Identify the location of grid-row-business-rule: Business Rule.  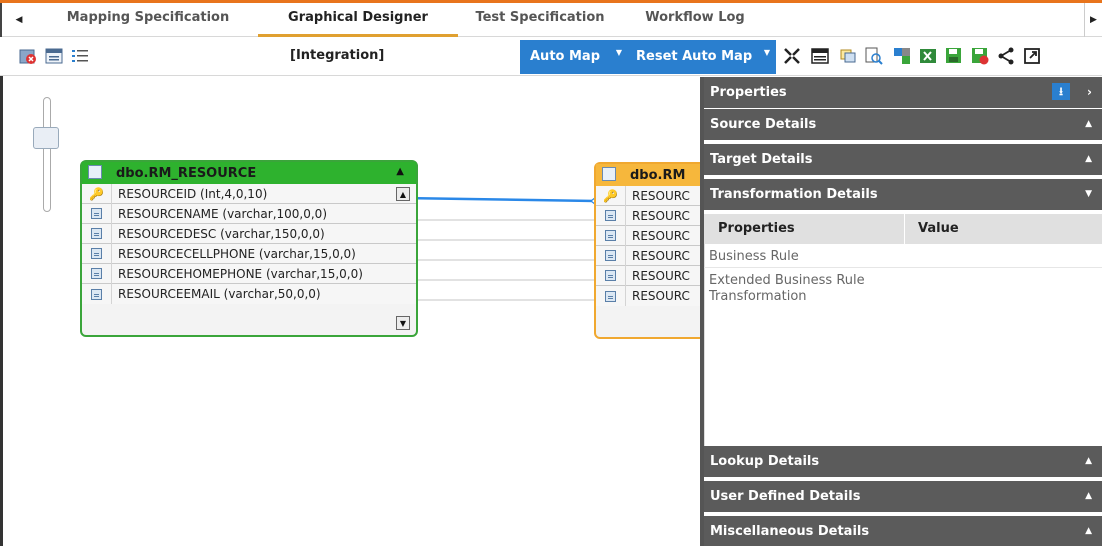
(903, 257).